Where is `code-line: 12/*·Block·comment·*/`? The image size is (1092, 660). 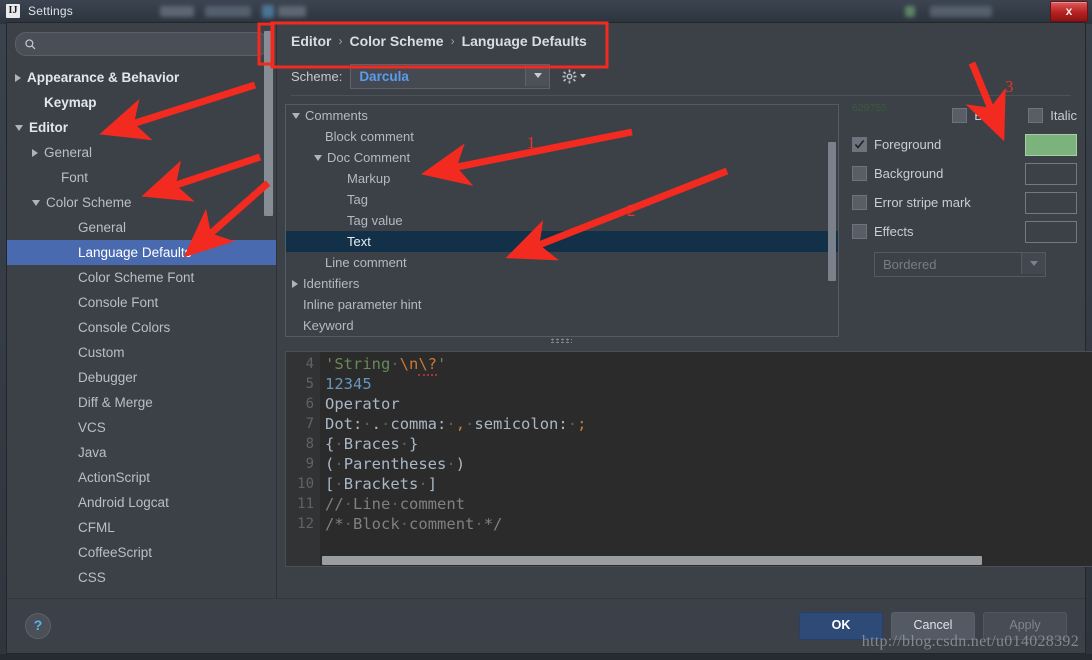
code-line: 12/*·Block·comment·*/ is located at coordinates (689, 524).